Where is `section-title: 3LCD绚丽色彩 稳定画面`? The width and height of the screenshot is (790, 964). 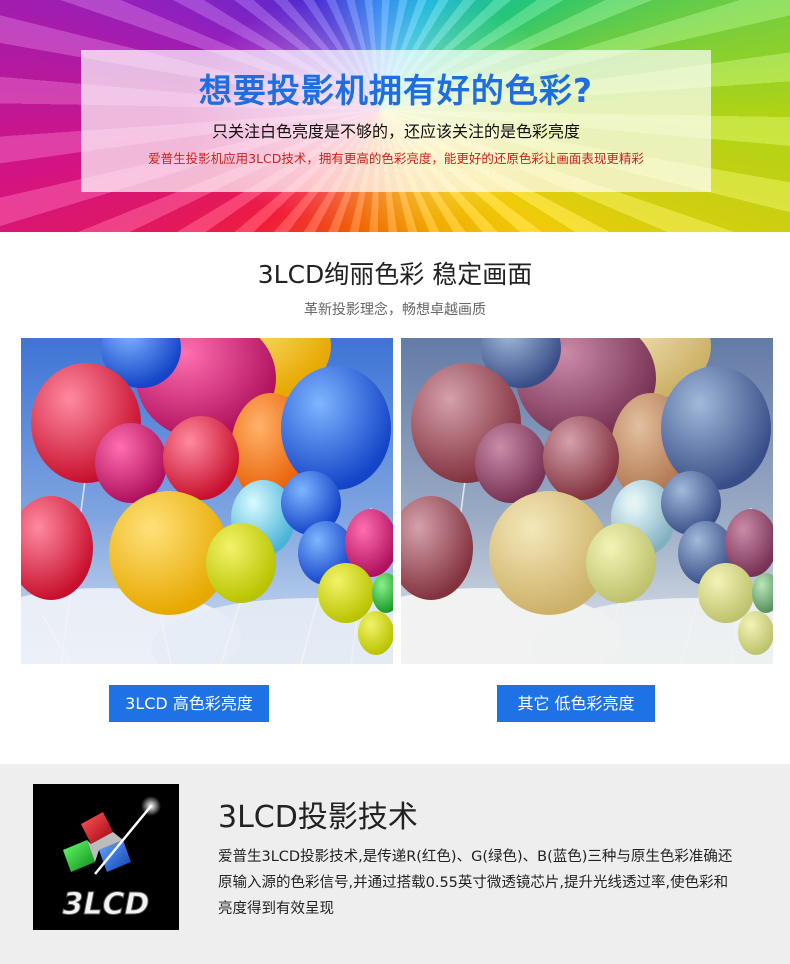
section-title: 3LCD绚丽色彩 稳定画面 is located at coordinates (395, 274).